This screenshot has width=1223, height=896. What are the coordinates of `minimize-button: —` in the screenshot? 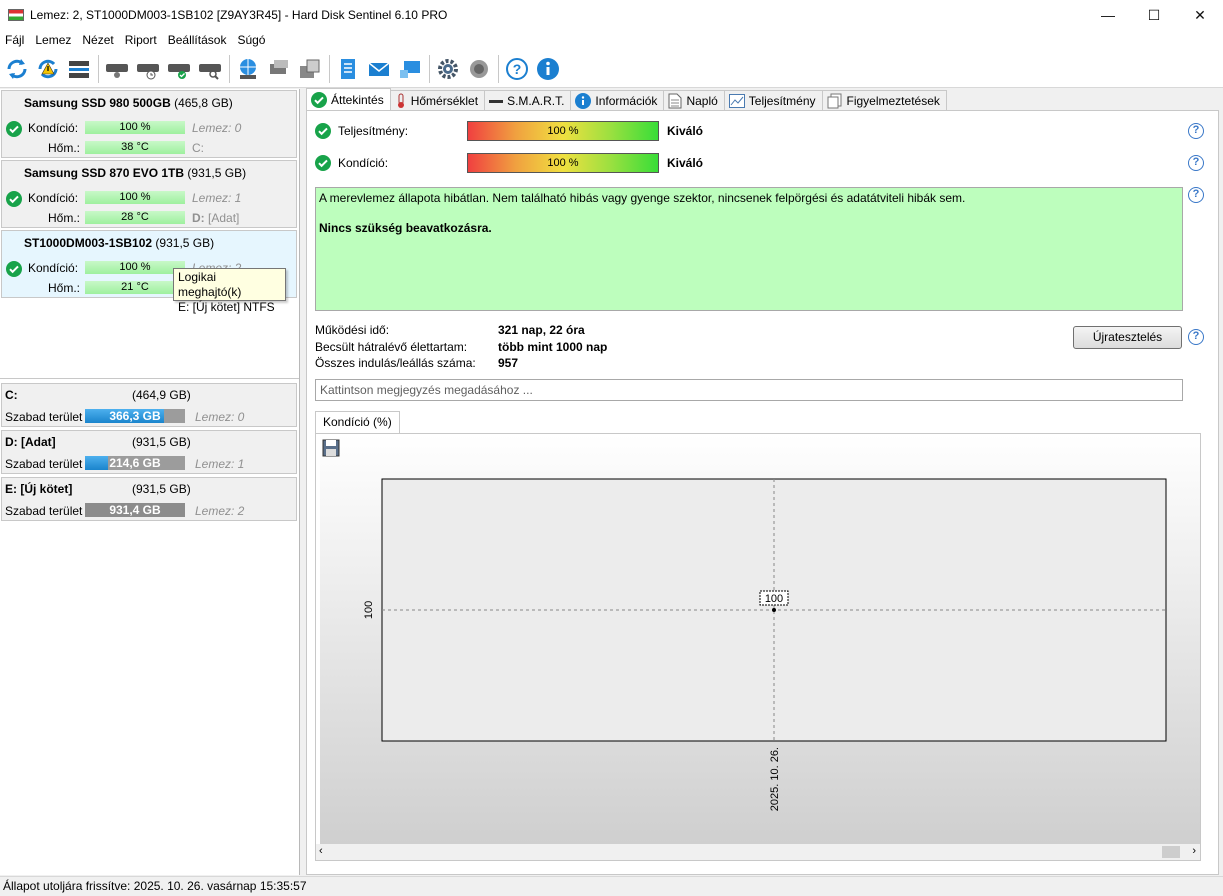 It's located at (1108, 15).